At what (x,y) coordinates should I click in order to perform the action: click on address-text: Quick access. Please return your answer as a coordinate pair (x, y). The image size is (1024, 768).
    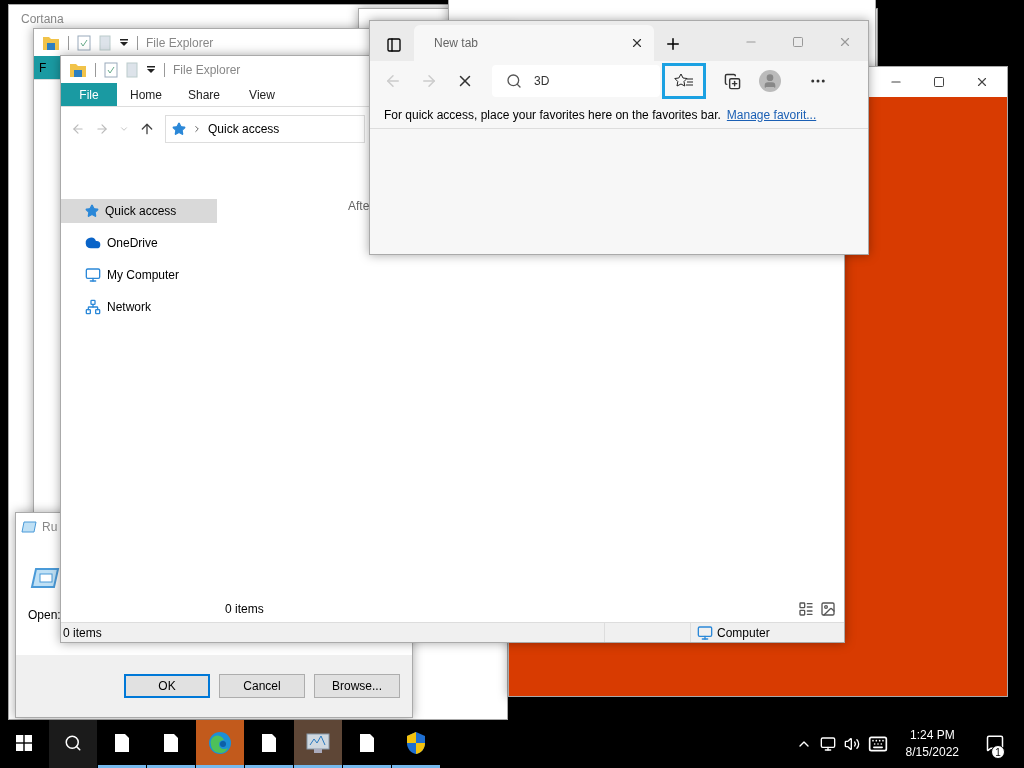
    Looking at the image, I should click on (244, 129).